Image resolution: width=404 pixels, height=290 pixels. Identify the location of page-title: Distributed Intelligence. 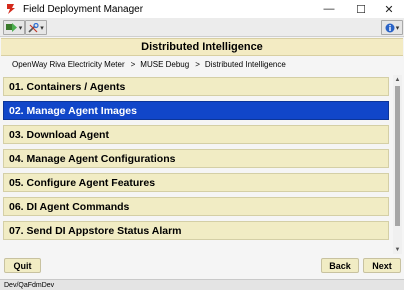
(202, 47).